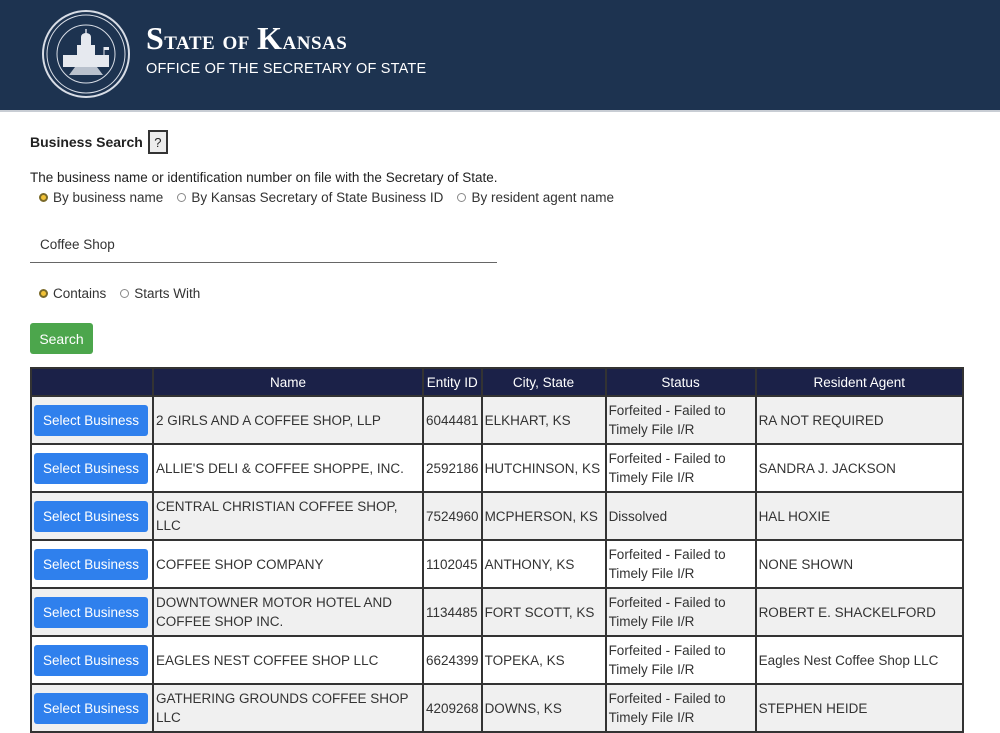 The image size is (1000, 733). Describe the element at coordinates (543, 516) in the screenshot. I see `city-state-cell: MCPHERSON, KS` at that location.